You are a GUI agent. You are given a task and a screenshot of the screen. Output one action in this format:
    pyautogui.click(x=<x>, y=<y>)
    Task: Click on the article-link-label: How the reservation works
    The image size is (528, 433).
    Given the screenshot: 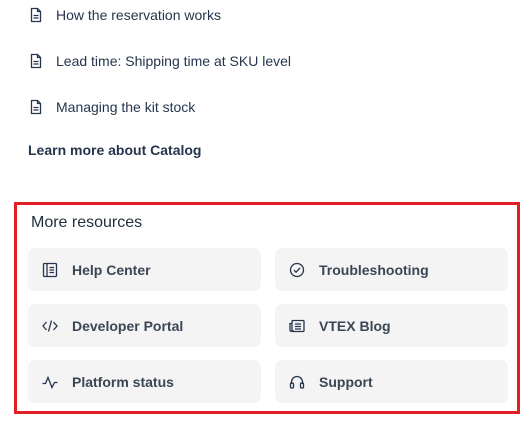 What is the action you would take?
    pyautogui.click(x=138, y=15)
    